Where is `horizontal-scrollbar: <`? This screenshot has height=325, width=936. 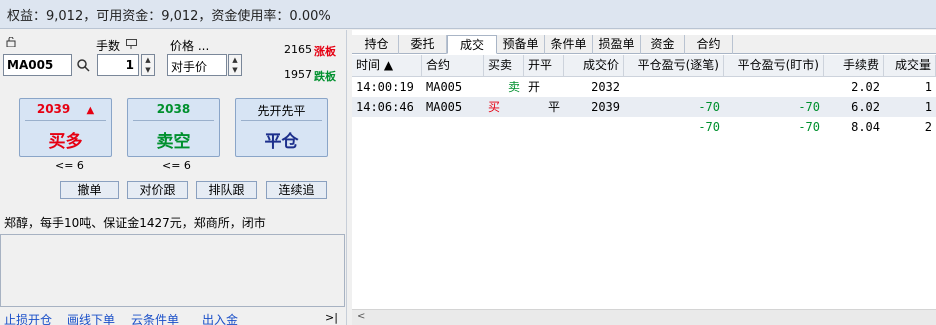
horizontal-scrollbar: < is located at coordinates (644, 317).